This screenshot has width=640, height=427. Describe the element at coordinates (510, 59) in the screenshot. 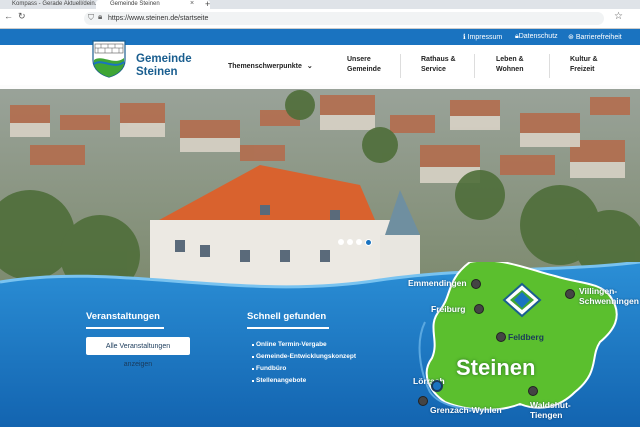

I see `nav-line: Leben &` at that location.